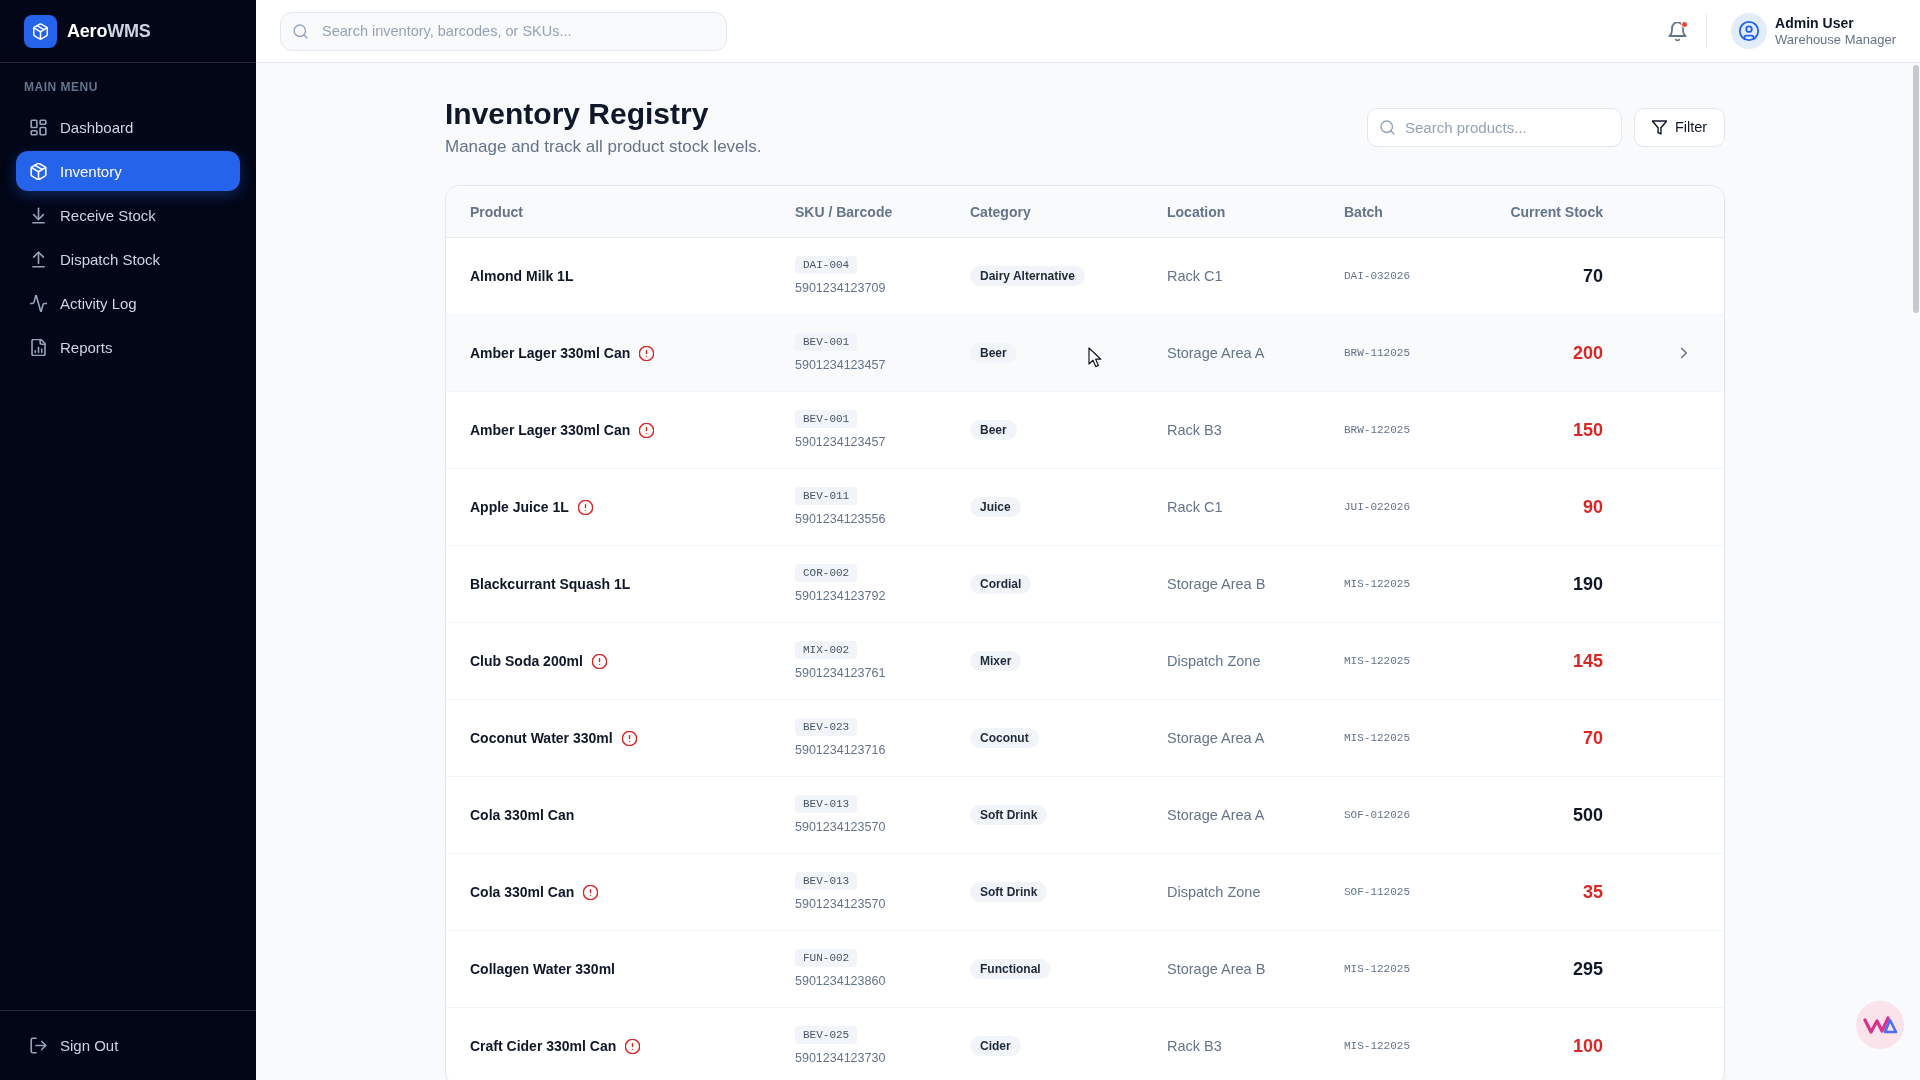 The width and height of the screenshot is (1920, 1080). What do you see at coordinates (840, 1058) in the screenshot?
I see `barcode-number: 5901234123730` at bounding box center [840, 1058].